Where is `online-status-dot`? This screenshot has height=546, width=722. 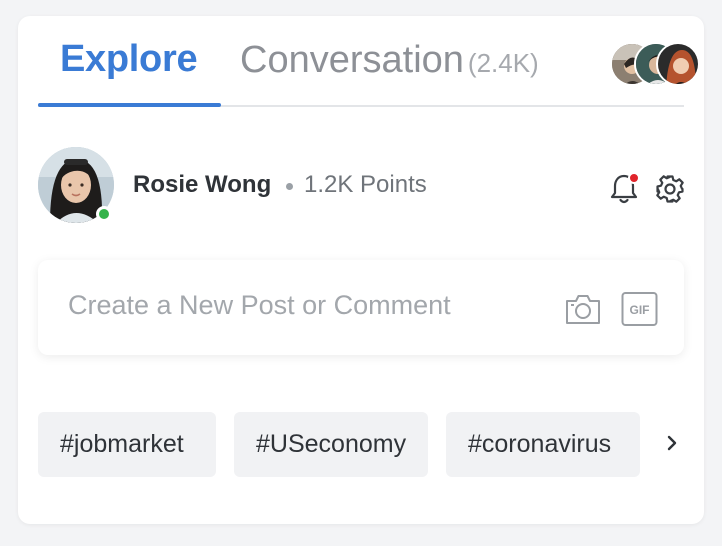 online-status-dot is located at coordinates (104, 214).